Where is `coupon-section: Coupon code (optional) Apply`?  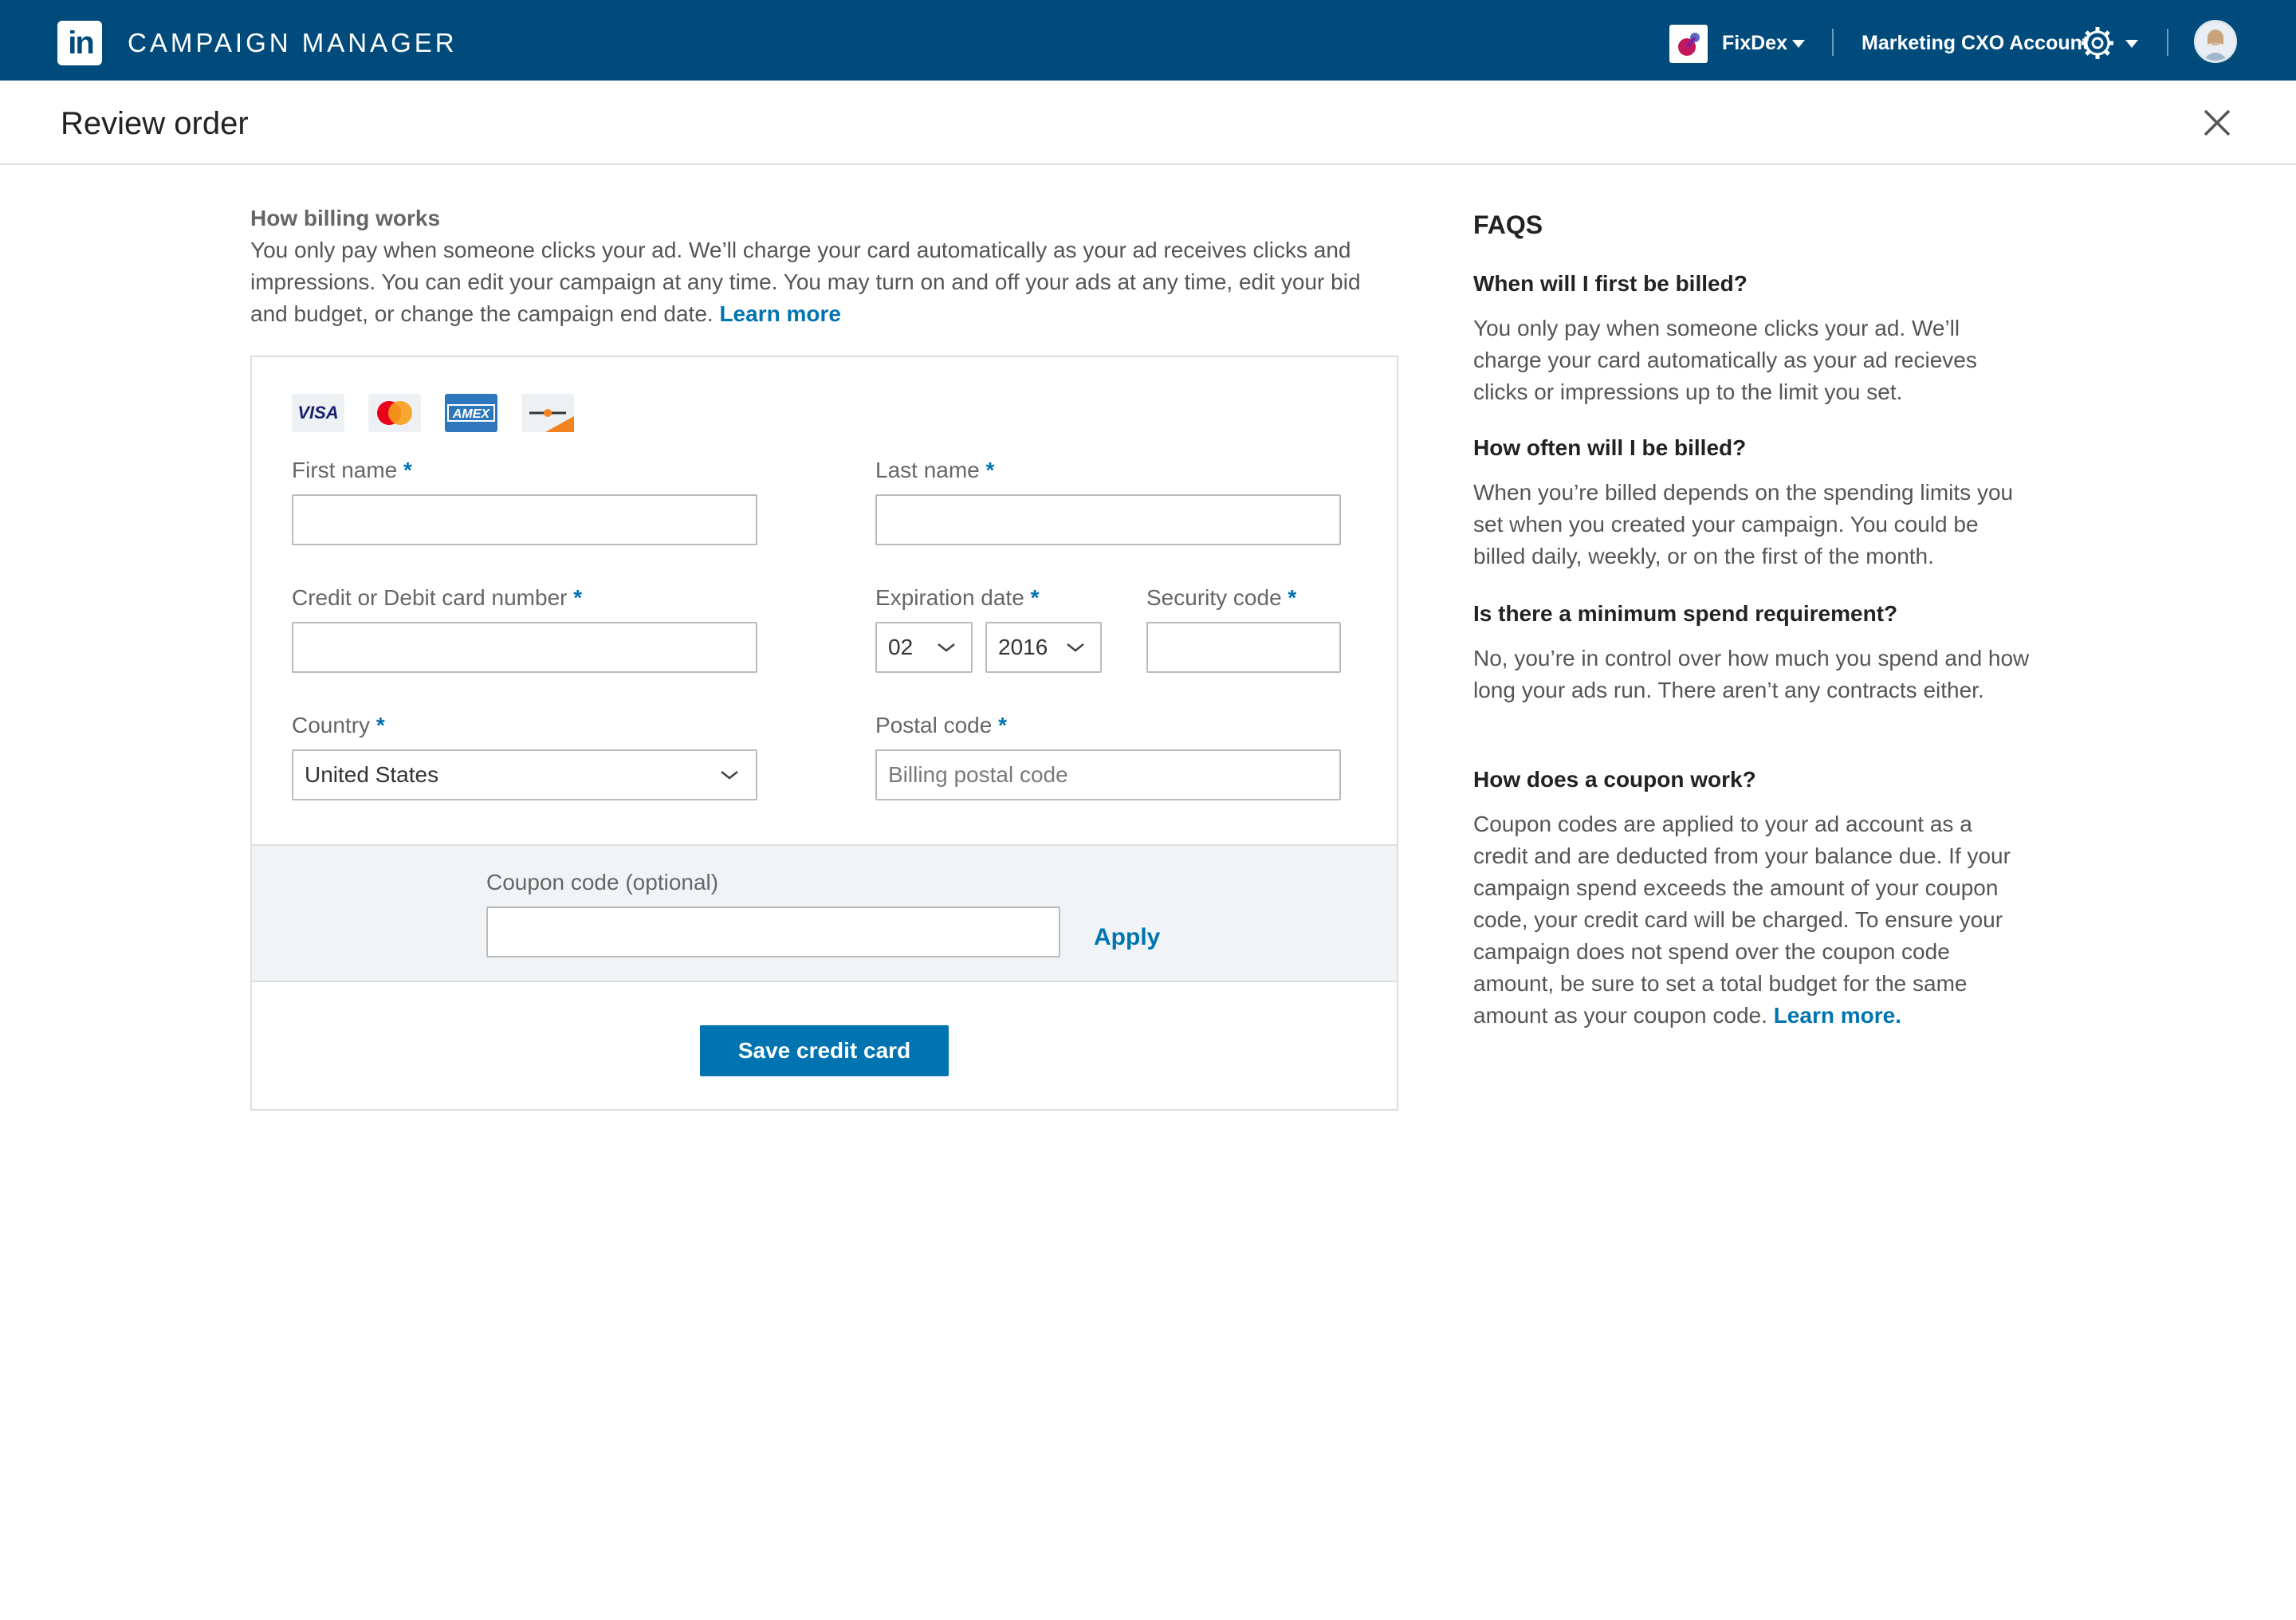 coupon-section: Coupon code (optional) Apply is located at coordinates (824, 913).